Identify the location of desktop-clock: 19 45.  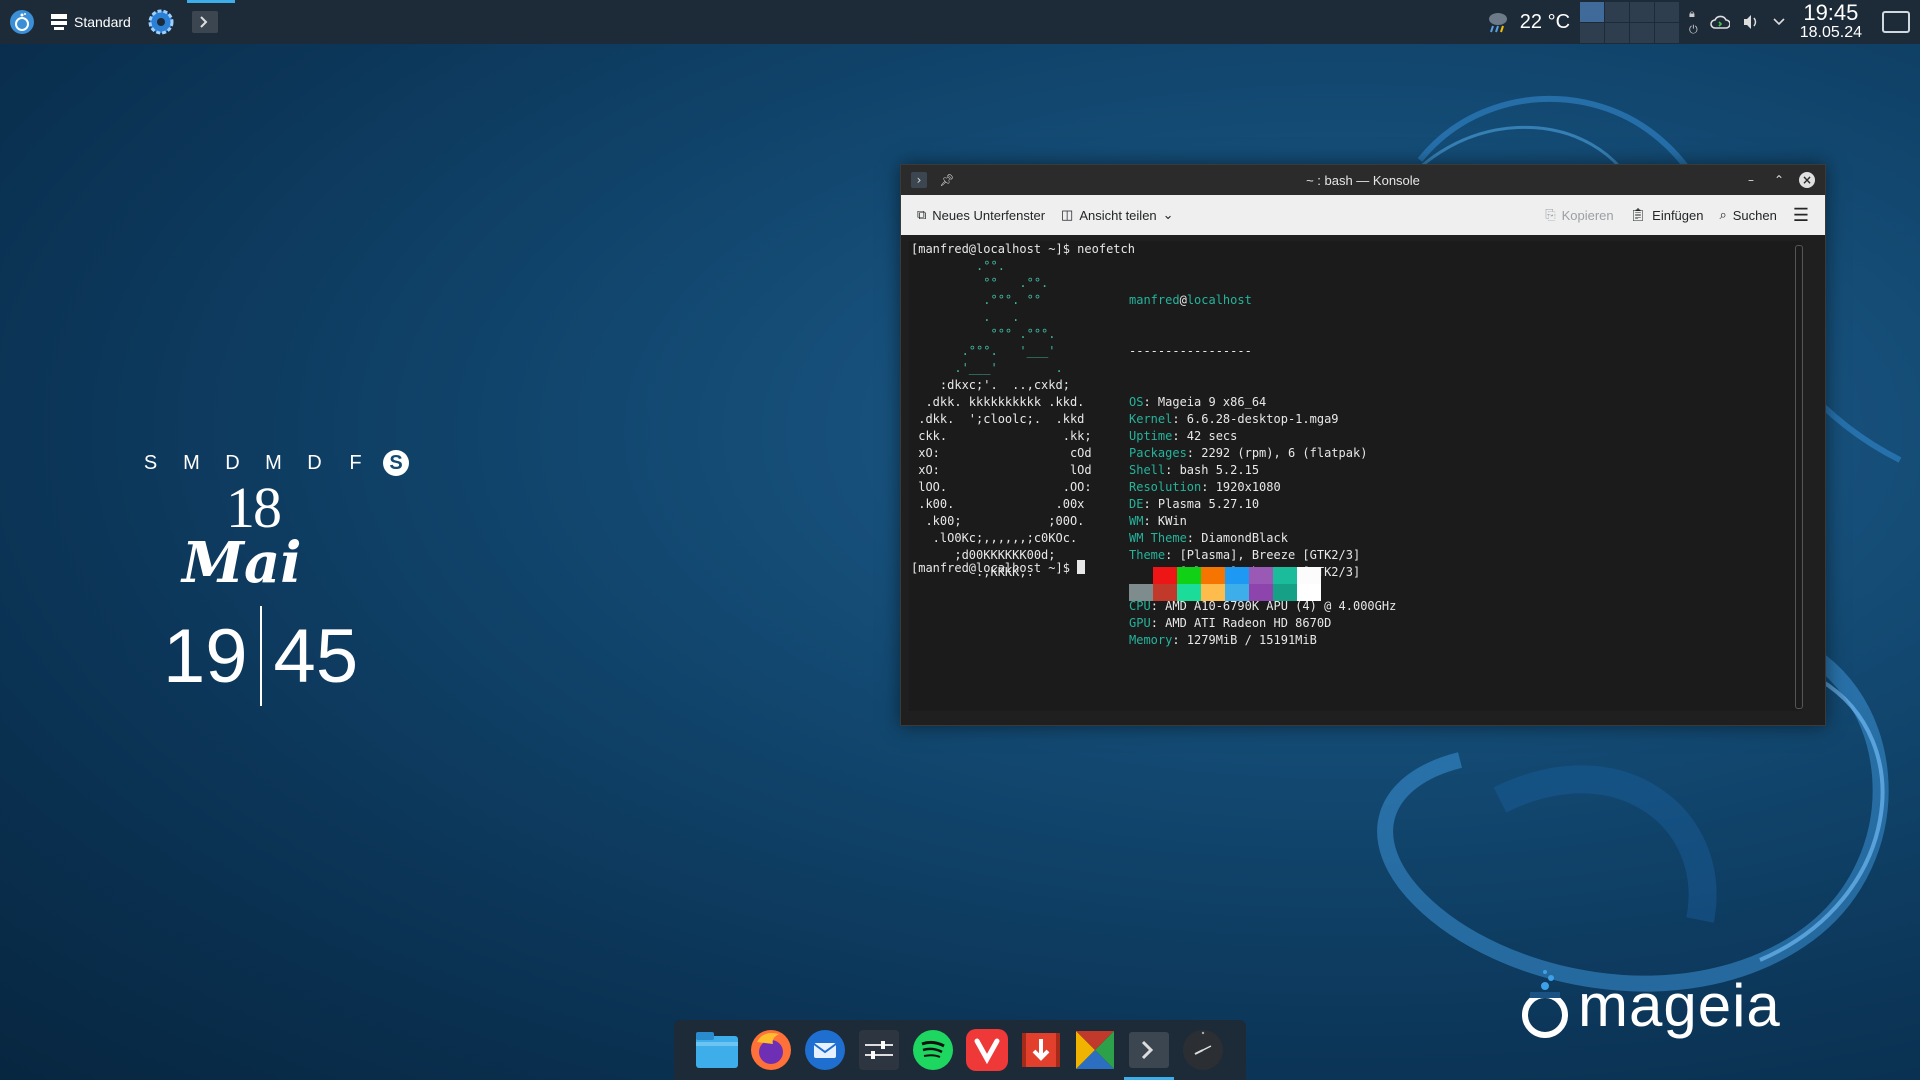
(260, 656).